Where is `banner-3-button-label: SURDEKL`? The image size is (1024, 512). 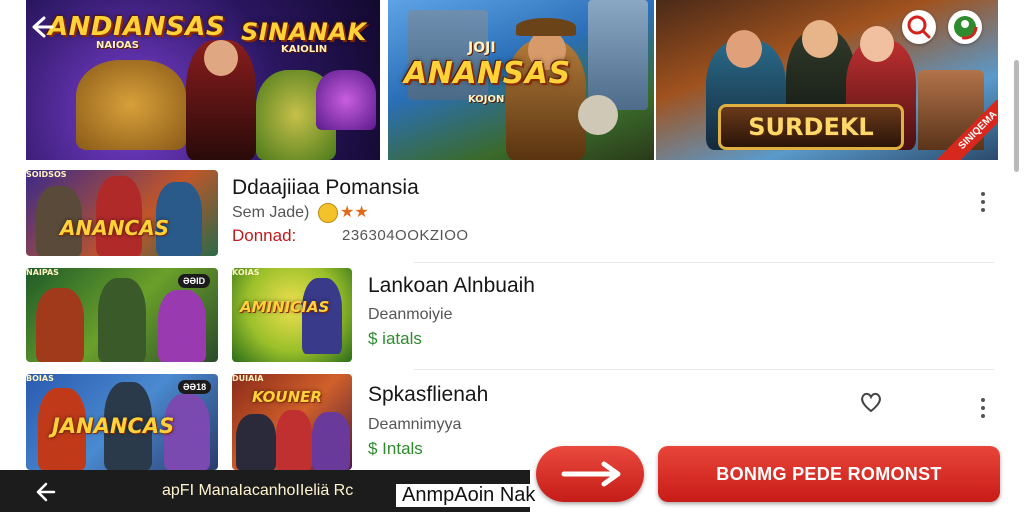 banner-3-button-label: SURDEKL is located at coordinates (811, 127).